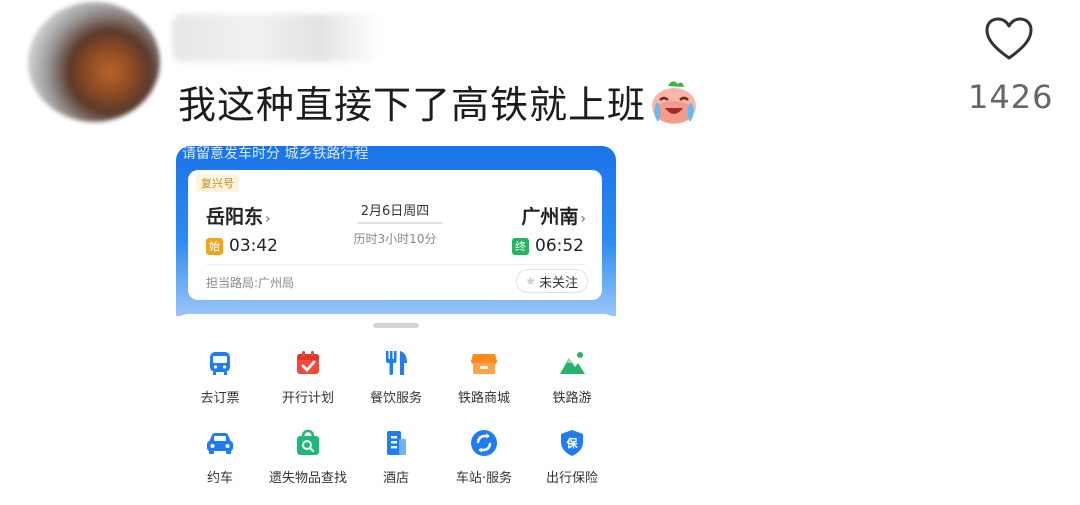 This screenshot has height=505, width=1080. I want to click on service-hotel: 酒店, so click(396, 457).